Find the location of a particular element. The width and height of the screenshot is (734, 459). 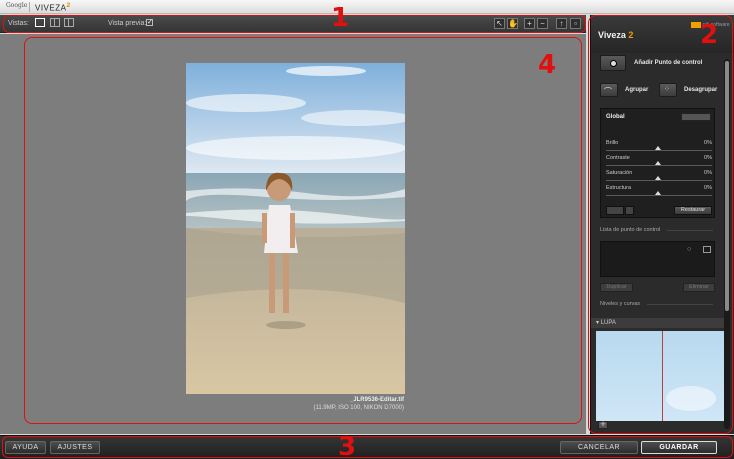

group-label: Agrupar is located at coordinates (637, 90).